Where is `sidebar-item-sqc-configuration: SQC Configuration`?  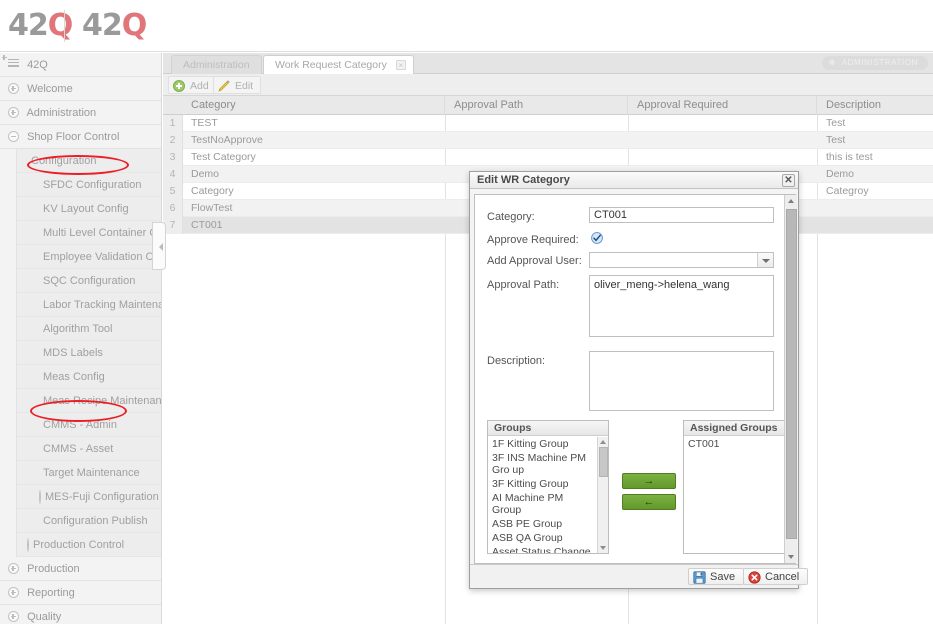
sidebar-item-sqc-configuration: SQC Configuration is located at coordinates (89, 281).